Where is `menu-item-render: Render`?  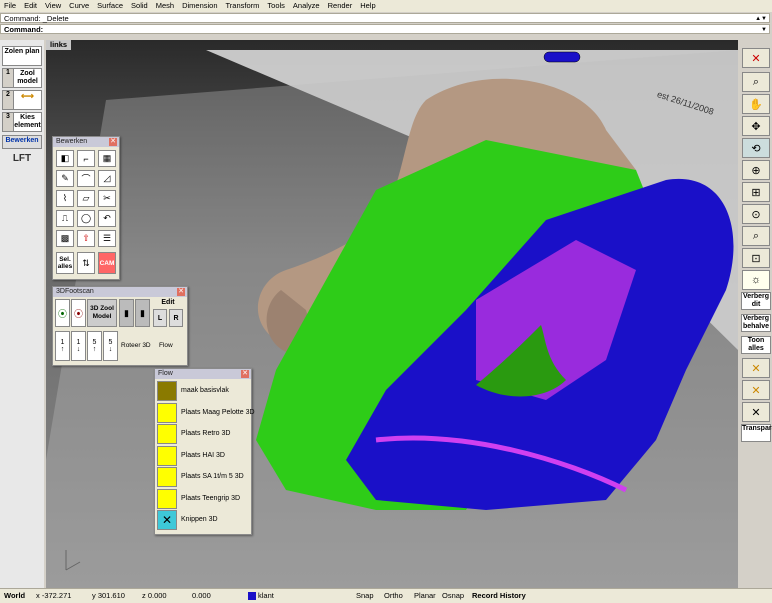
menu-item-render: Render is located at coordinates (340, 6).